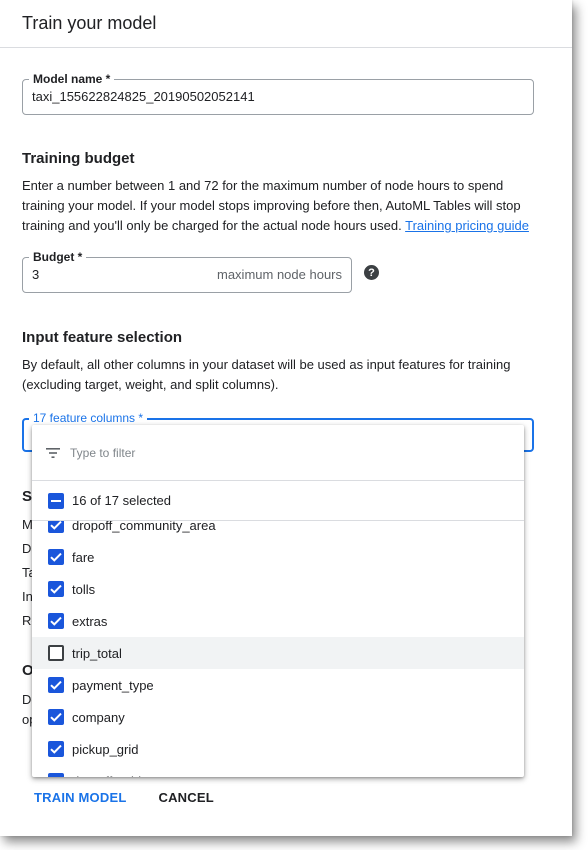  Describe the element at coordinates (89, 23) in the screenshot. I see `dialog-title: Train your model` at that location.